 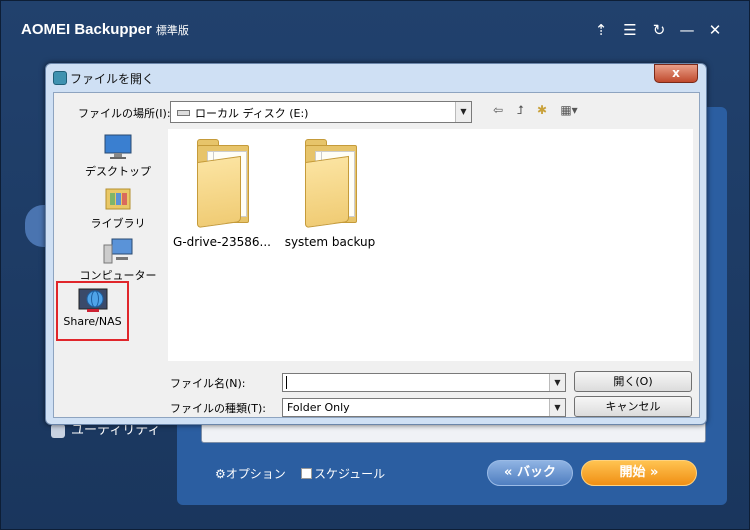 What do you see at coordinates (208, 383) in the screenshot?
I see `filename-label: ファイル名(N):` at bounding box center [208, 383].